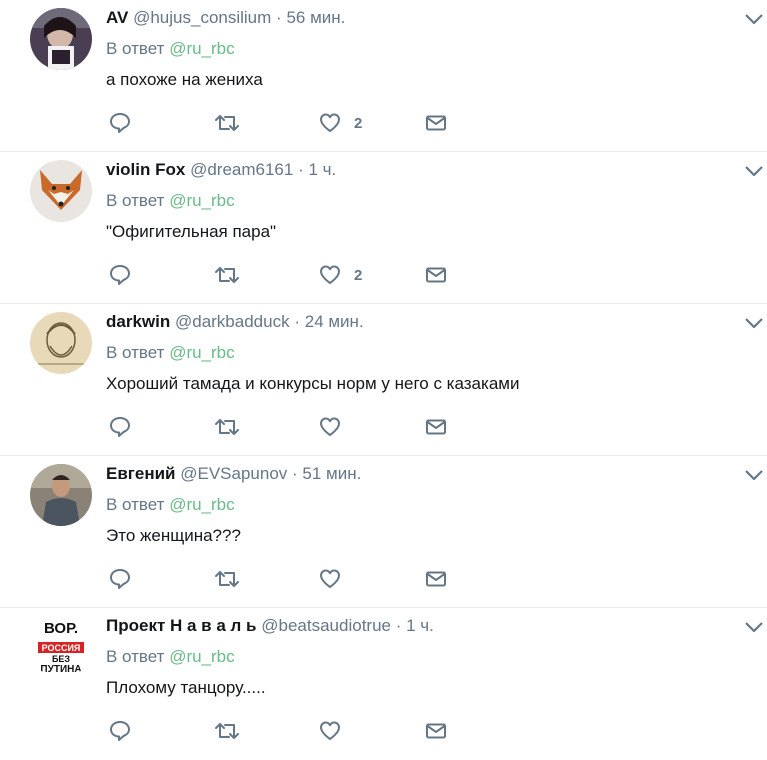 Image resolution: width=767 pixels, height=760 pixels. What do you see at coordinates (61, 659) in the screenshot?
I see `avatar-logo-text-3: БЕЗ` at bounding box center [61, 659].